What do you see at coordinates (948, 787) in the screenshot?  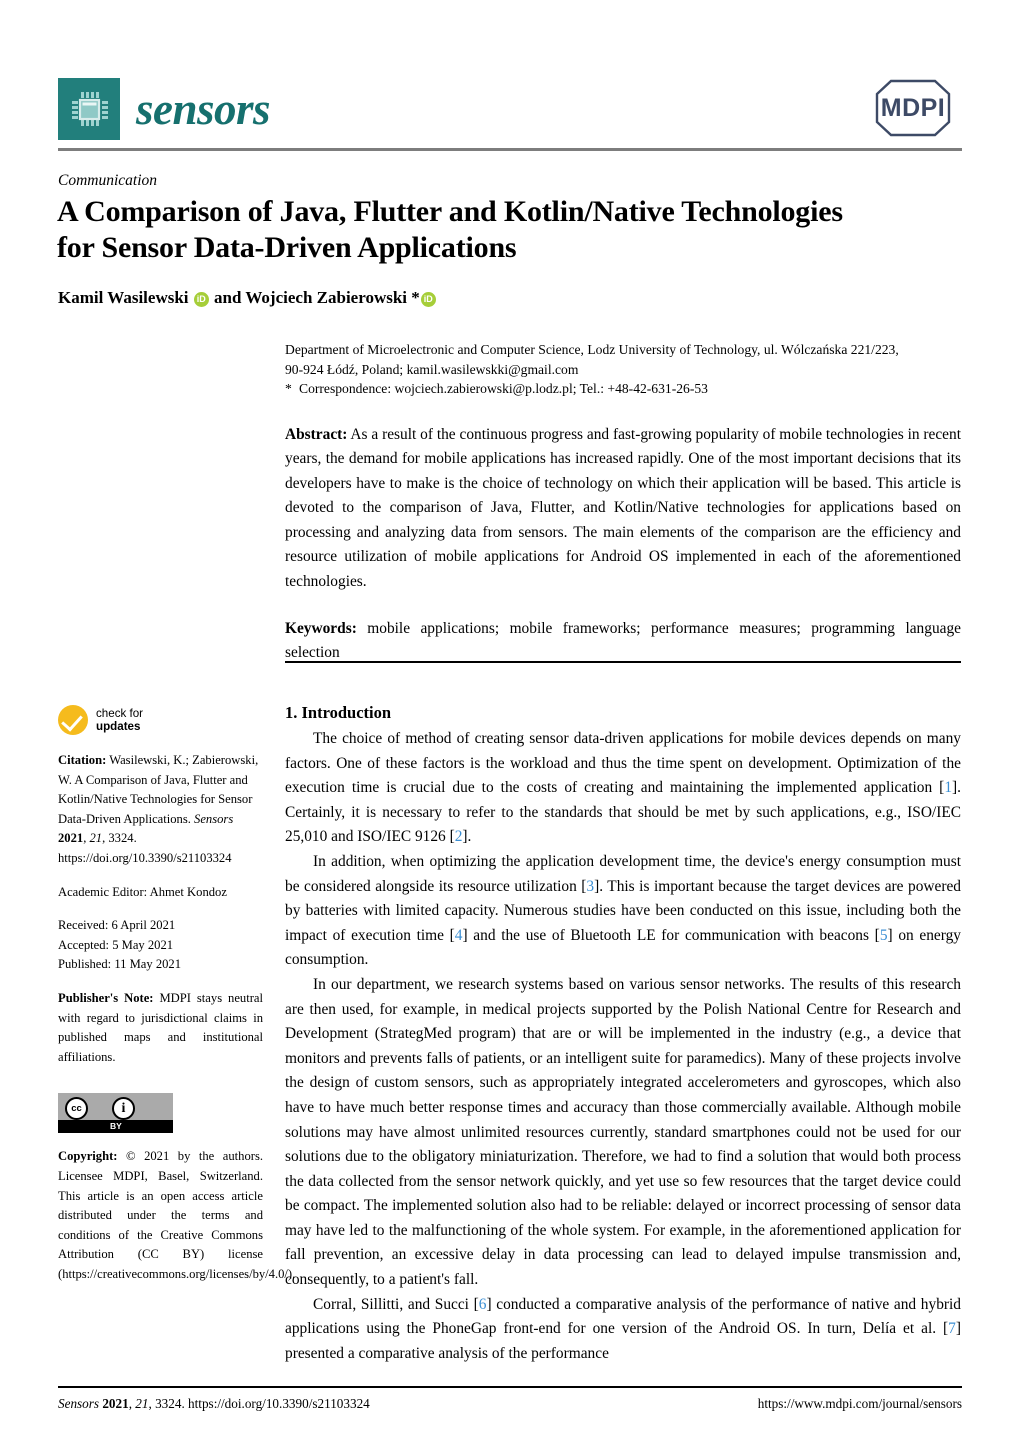 I see `citation-link: 1` at bounding box center [948, 787].